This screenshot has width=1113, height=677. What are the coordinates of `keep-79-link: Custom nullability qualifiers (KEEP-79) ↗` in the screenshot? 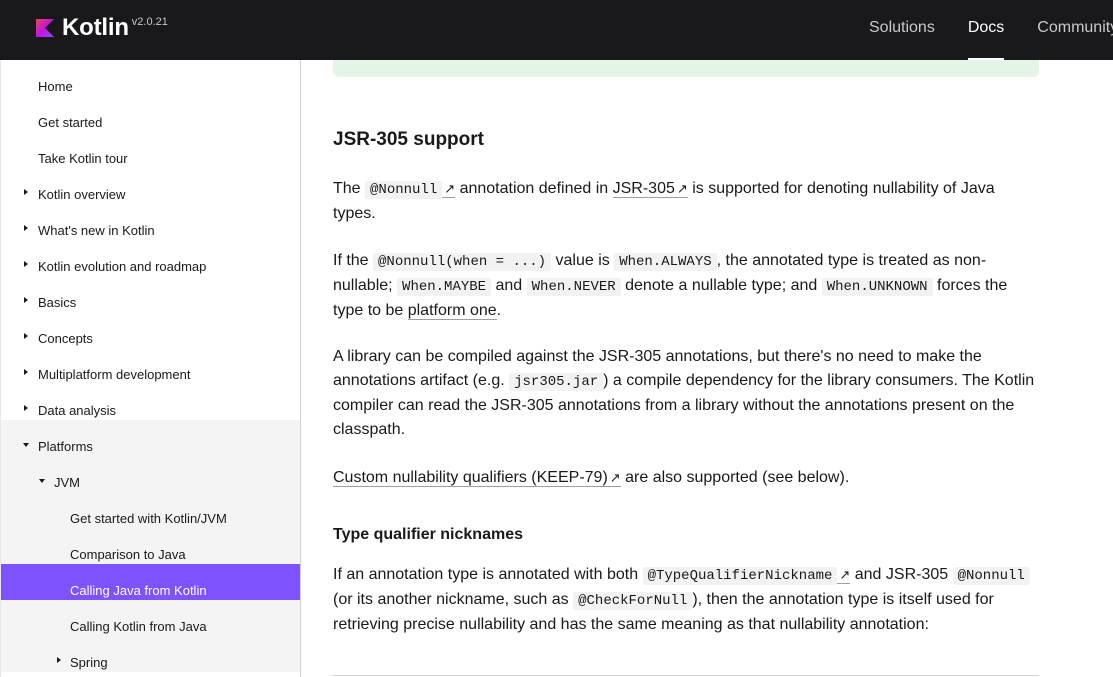 It's located at (477, 478).